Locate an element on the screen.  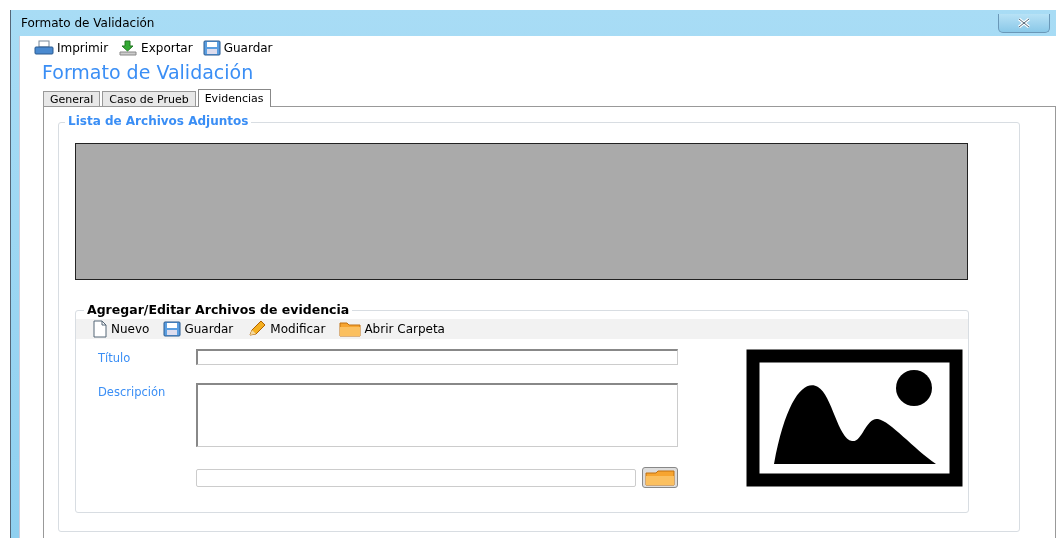
toolbar-button: Exportar is located at coordinates (155, 48).